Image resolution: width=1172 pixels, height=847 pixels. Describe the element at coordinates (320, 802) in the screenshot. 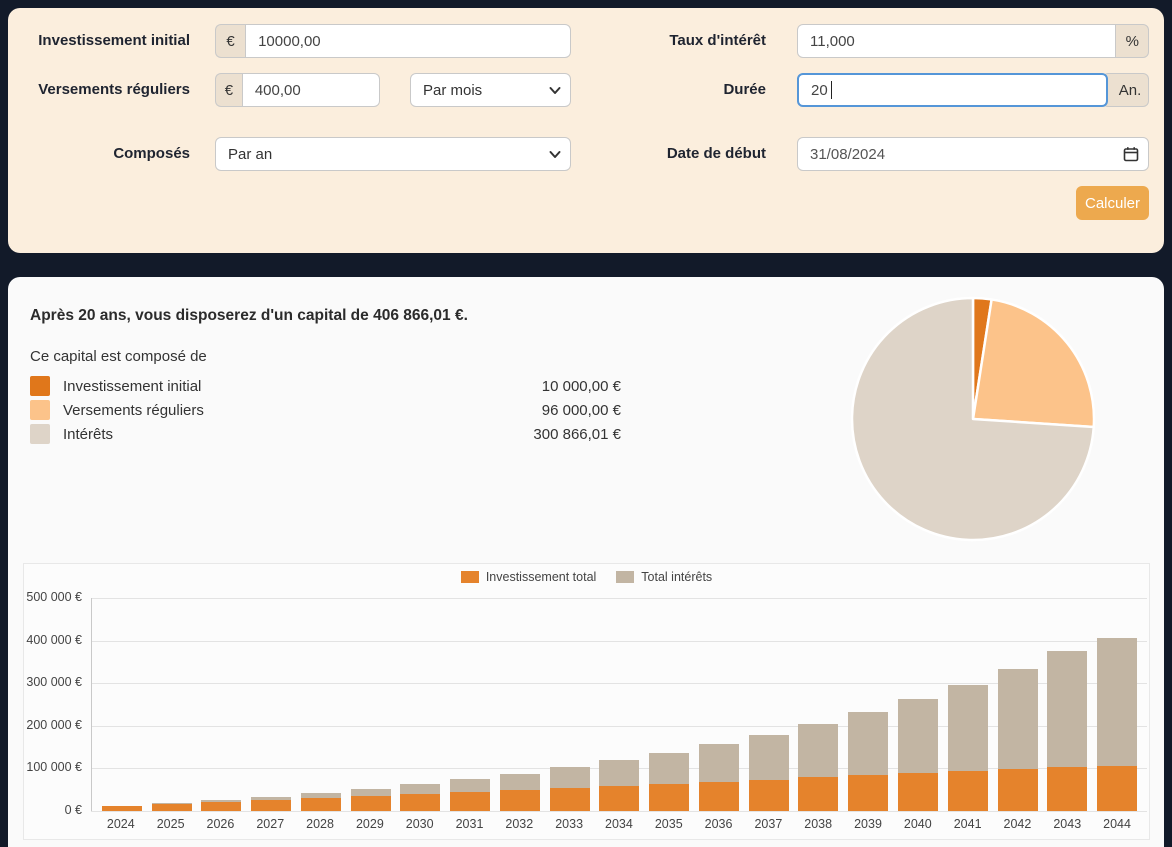

I see `bar-2028` at that location.